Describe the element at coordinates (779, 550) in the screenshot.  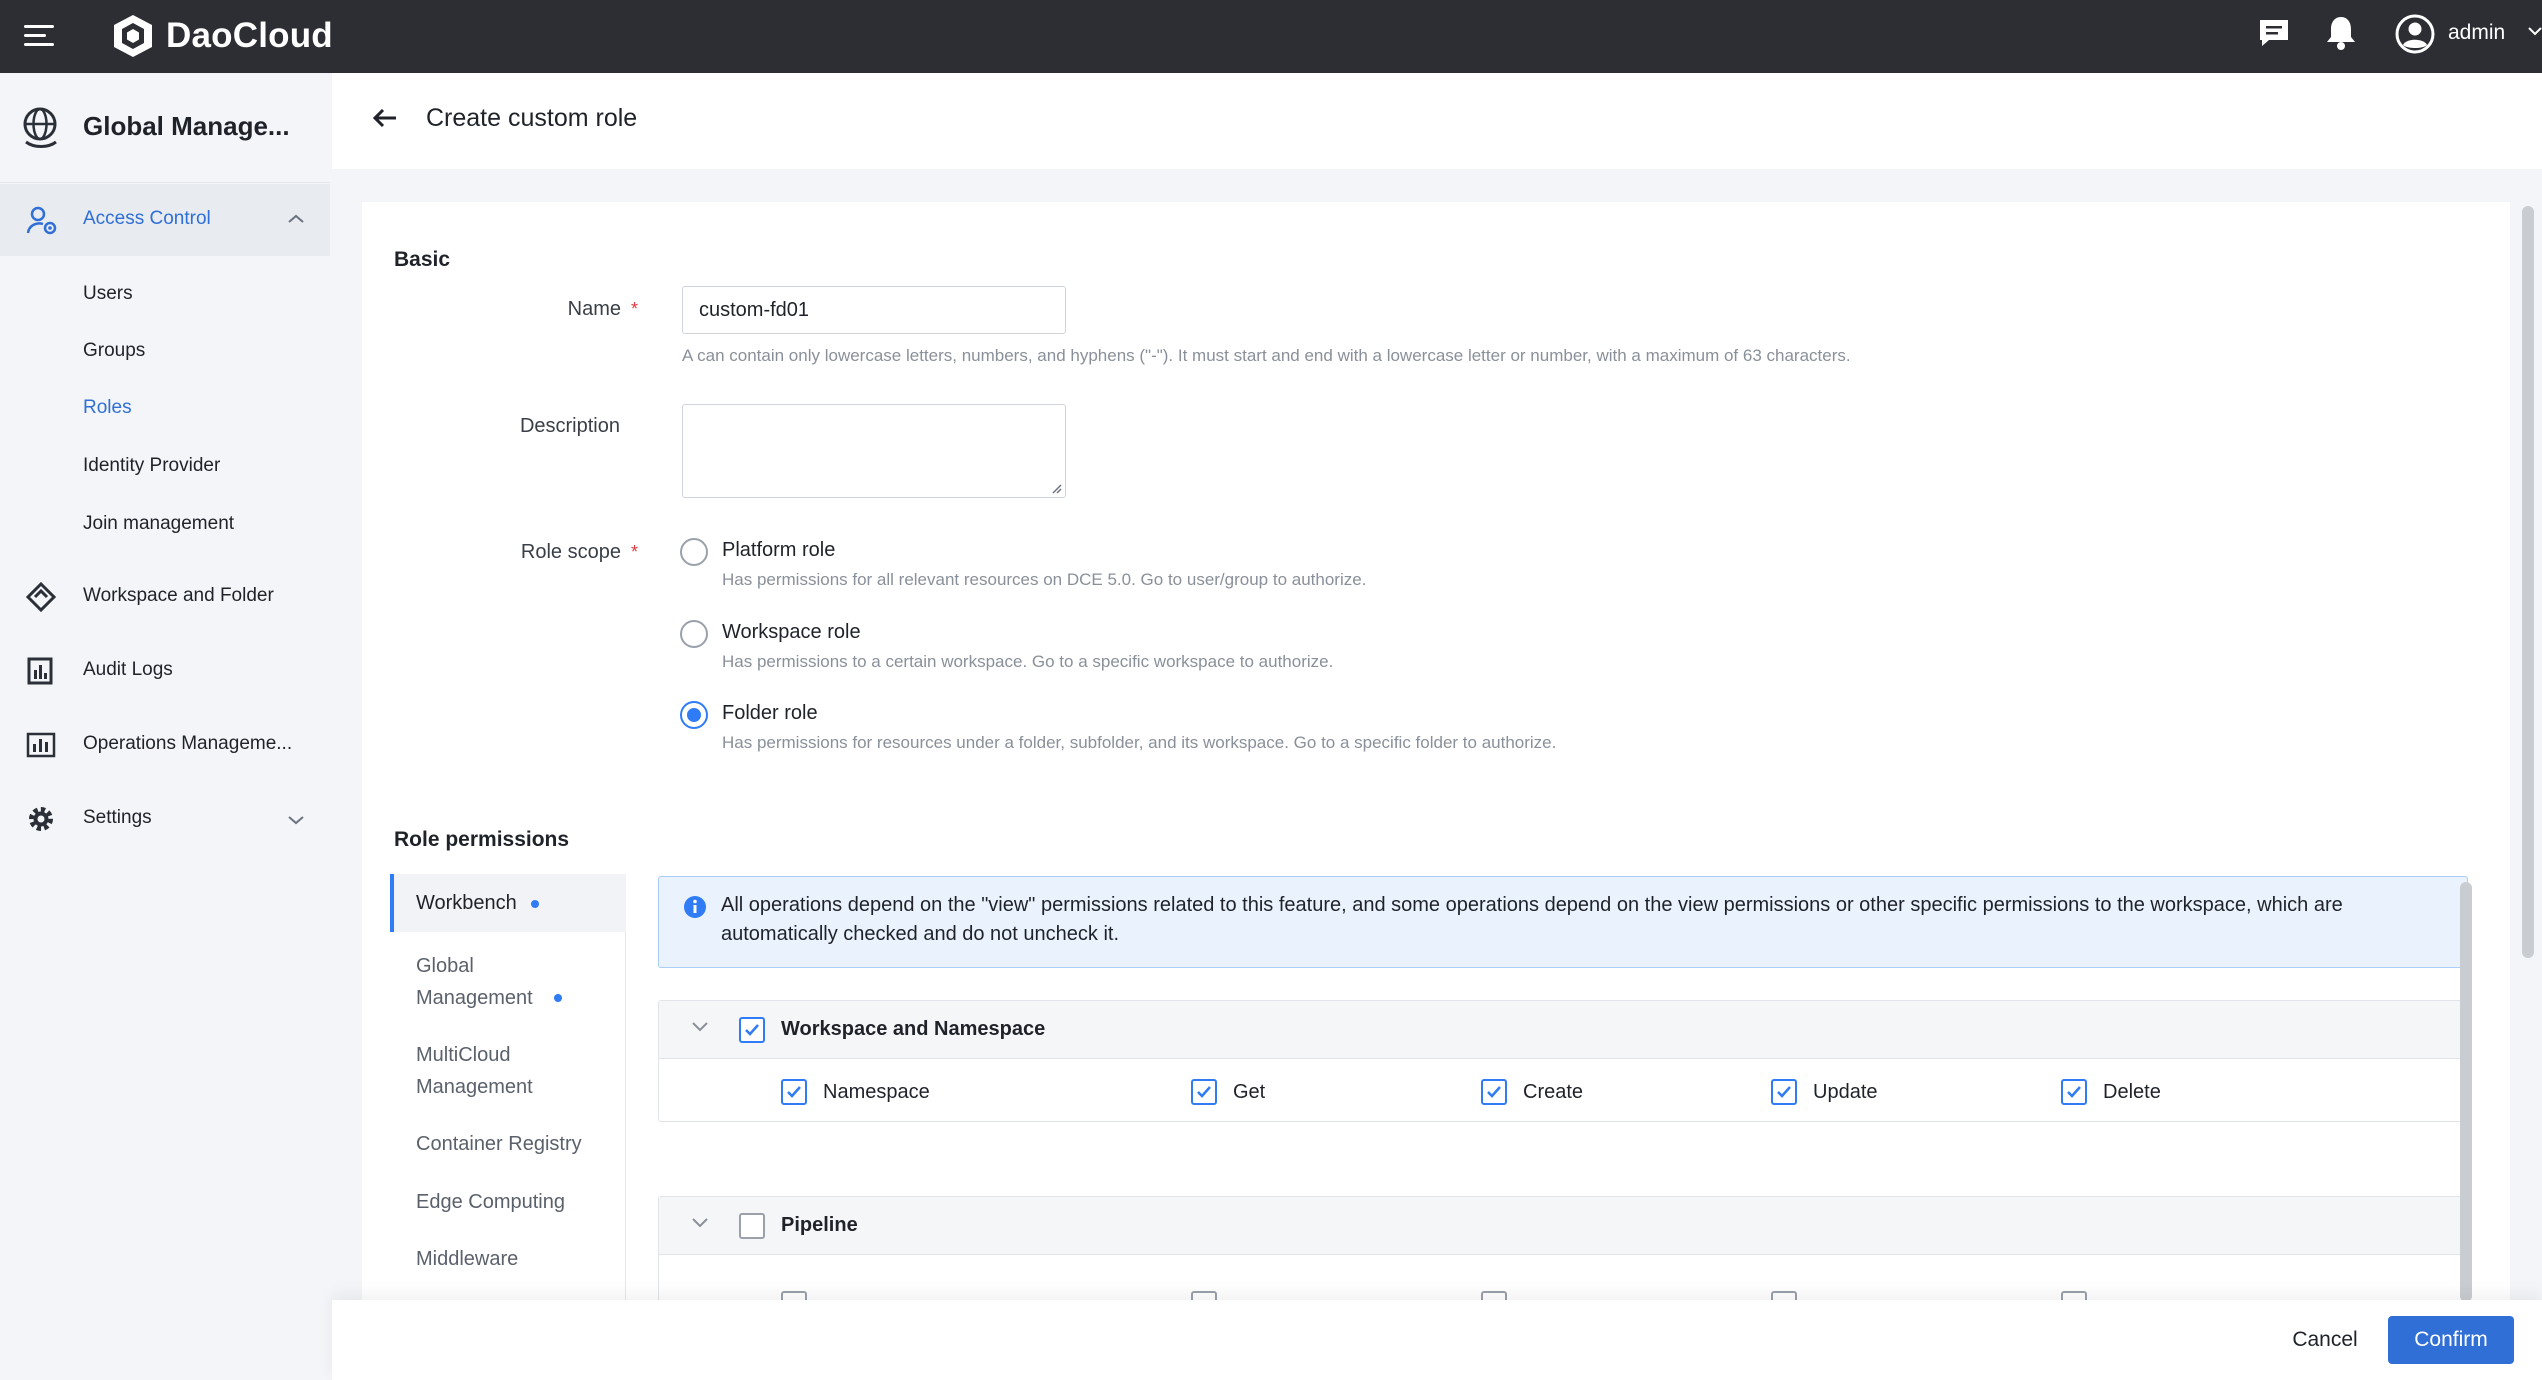
I see `radio-label: Platform role` at that location.